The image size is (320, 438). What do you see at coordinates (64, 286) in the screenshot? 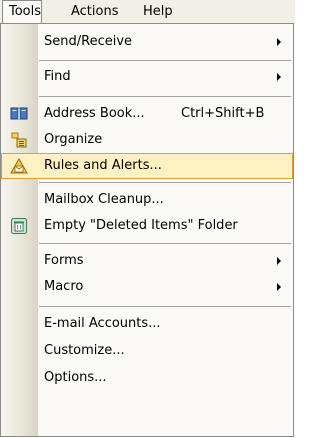
I see `menu-item-label: Macro` at bounding box center [64, 286].